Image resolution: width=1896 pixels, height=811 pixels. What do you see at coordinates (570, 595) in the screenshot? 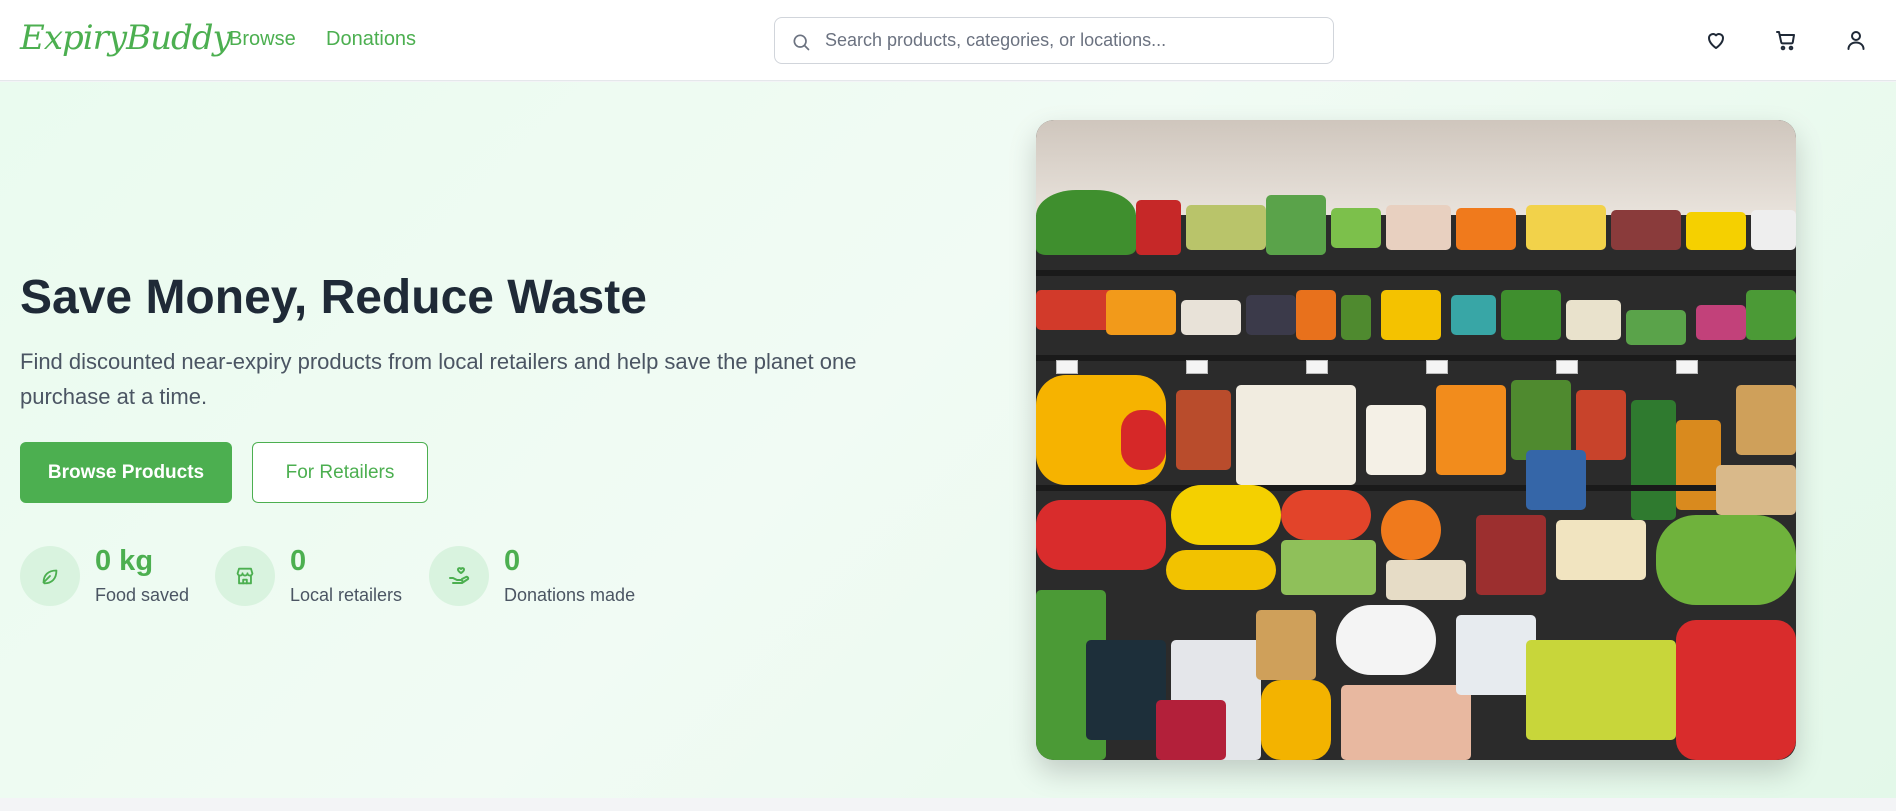
I see `stat-donations-label: Donations made` at bounding box center [570, 595].